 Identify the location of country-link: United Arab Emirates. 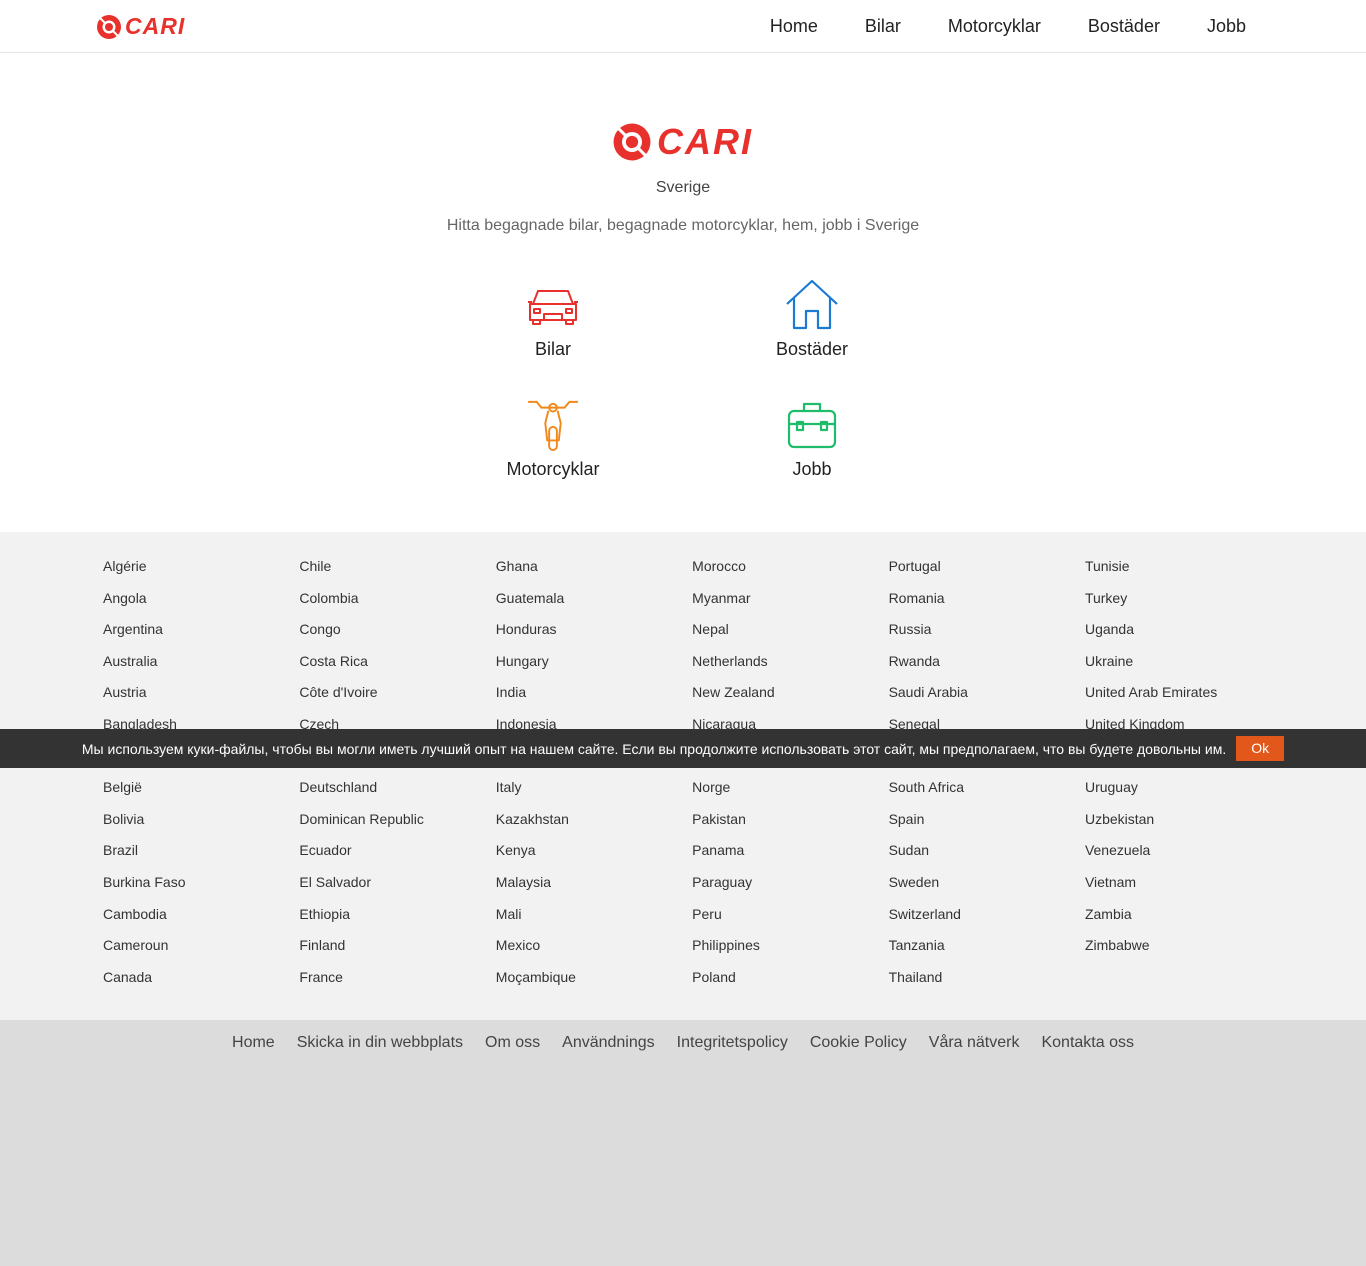
(1183, 698).